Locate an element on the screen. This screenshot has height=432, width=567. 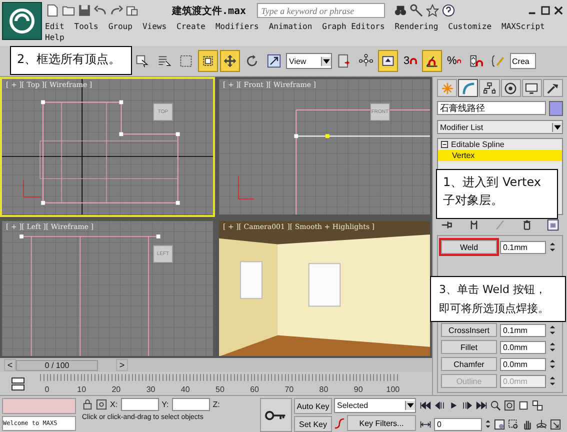
zoom-extents-all-icon is located at coordinates (537, 405).